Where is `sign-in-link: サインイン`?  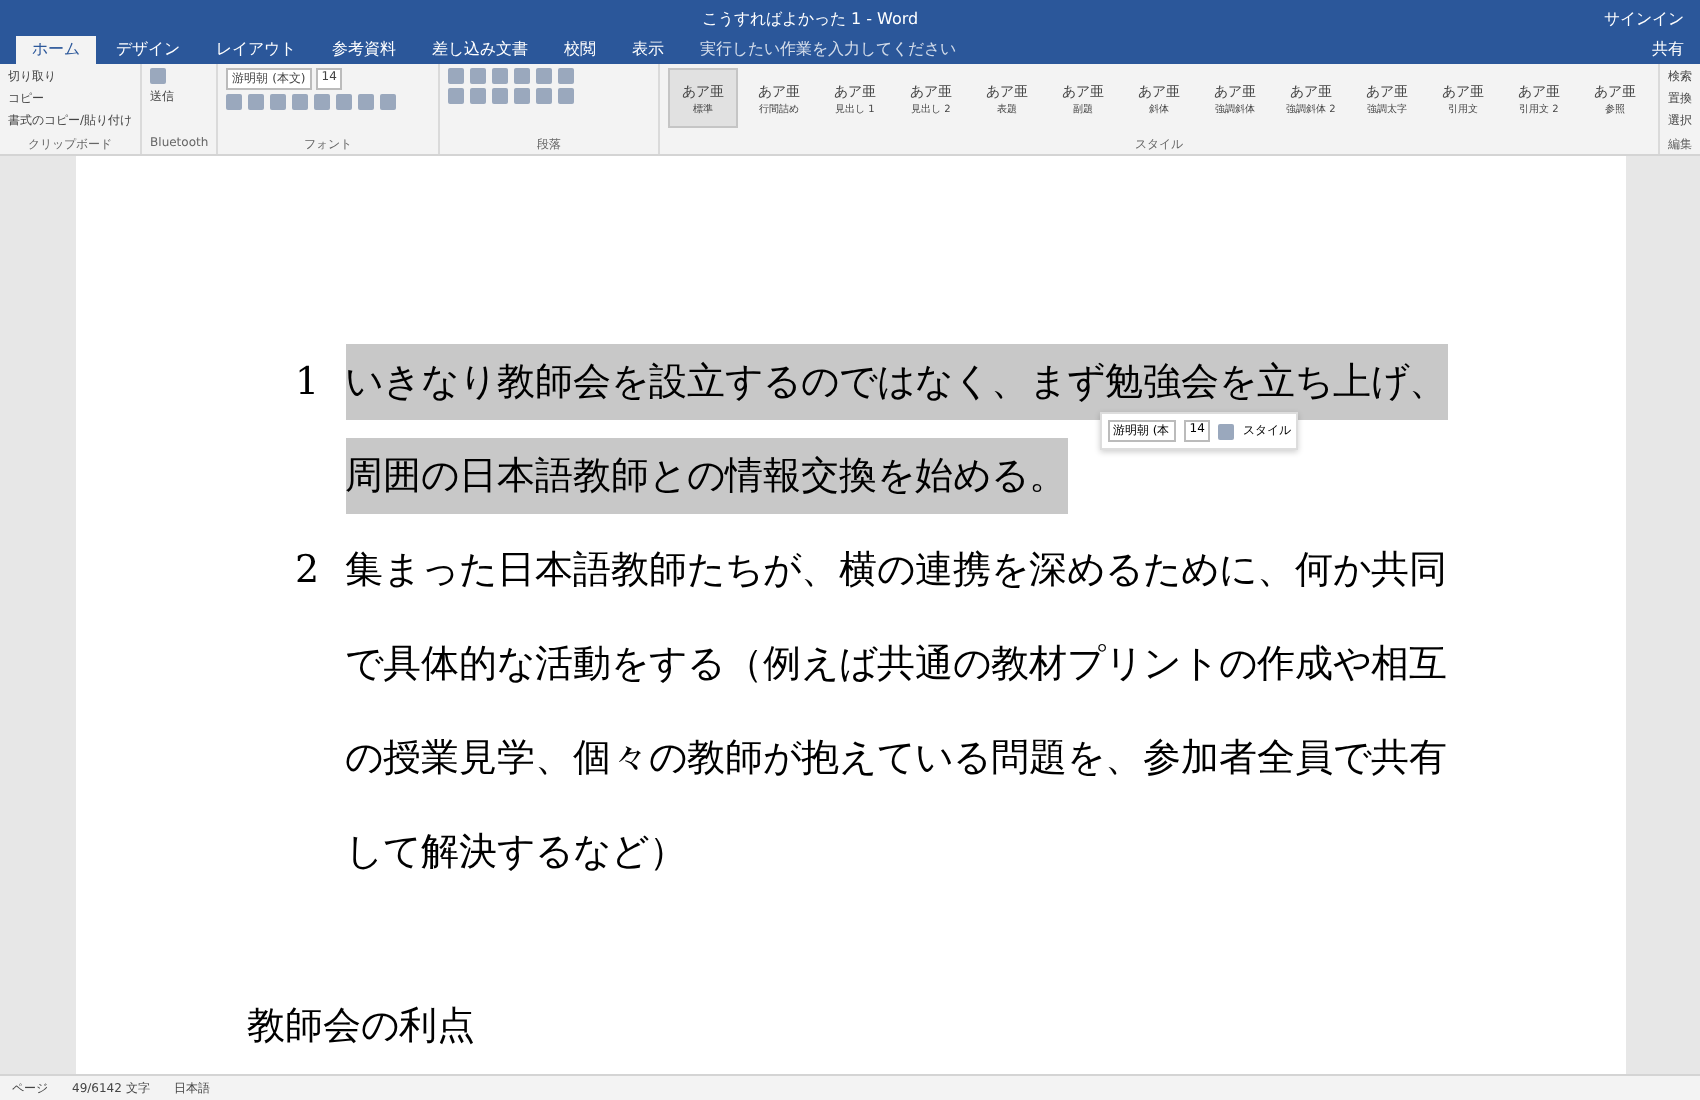
sign-in-link: サインイン is located at coordinates (1644, 18).